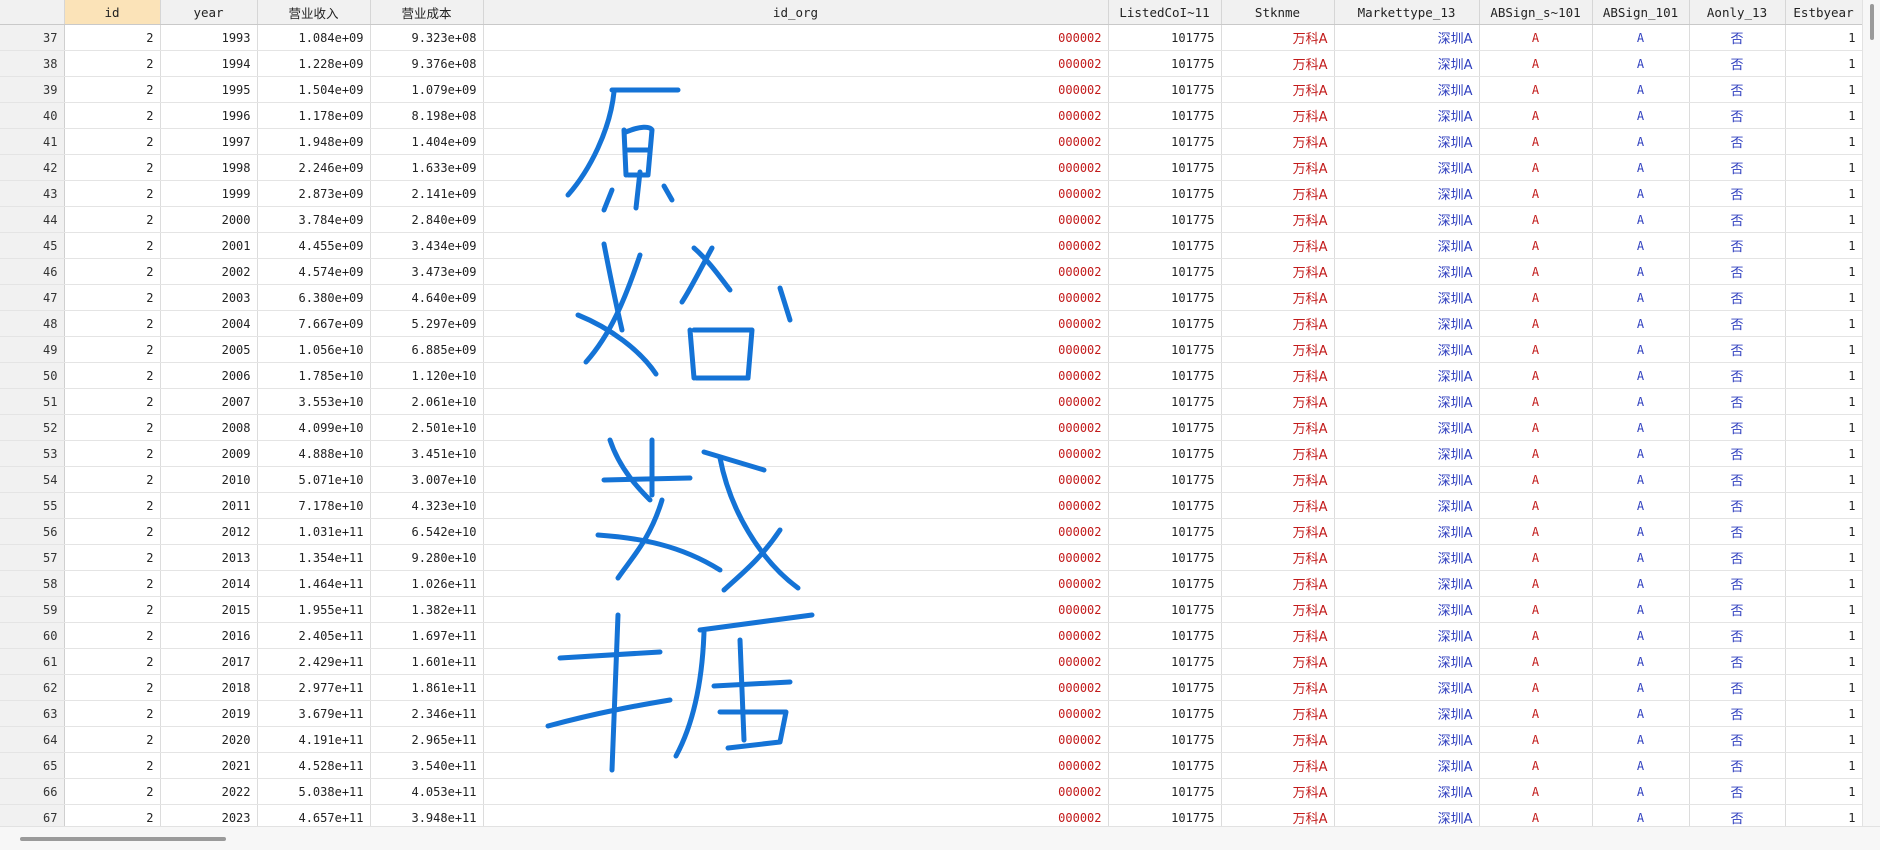 The image size is (1880, 850). What do you see at coordinates (32, 453) in the screenshot?
I see `row-number: 53` at bounding box center [32, 453].